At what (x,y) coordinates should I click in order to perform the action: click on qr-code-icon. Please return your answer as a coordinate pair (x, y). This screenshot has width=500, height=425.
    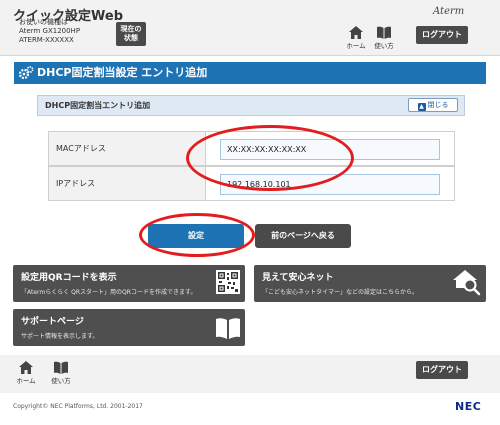
    Looking at the image, I should click on (228, 282).